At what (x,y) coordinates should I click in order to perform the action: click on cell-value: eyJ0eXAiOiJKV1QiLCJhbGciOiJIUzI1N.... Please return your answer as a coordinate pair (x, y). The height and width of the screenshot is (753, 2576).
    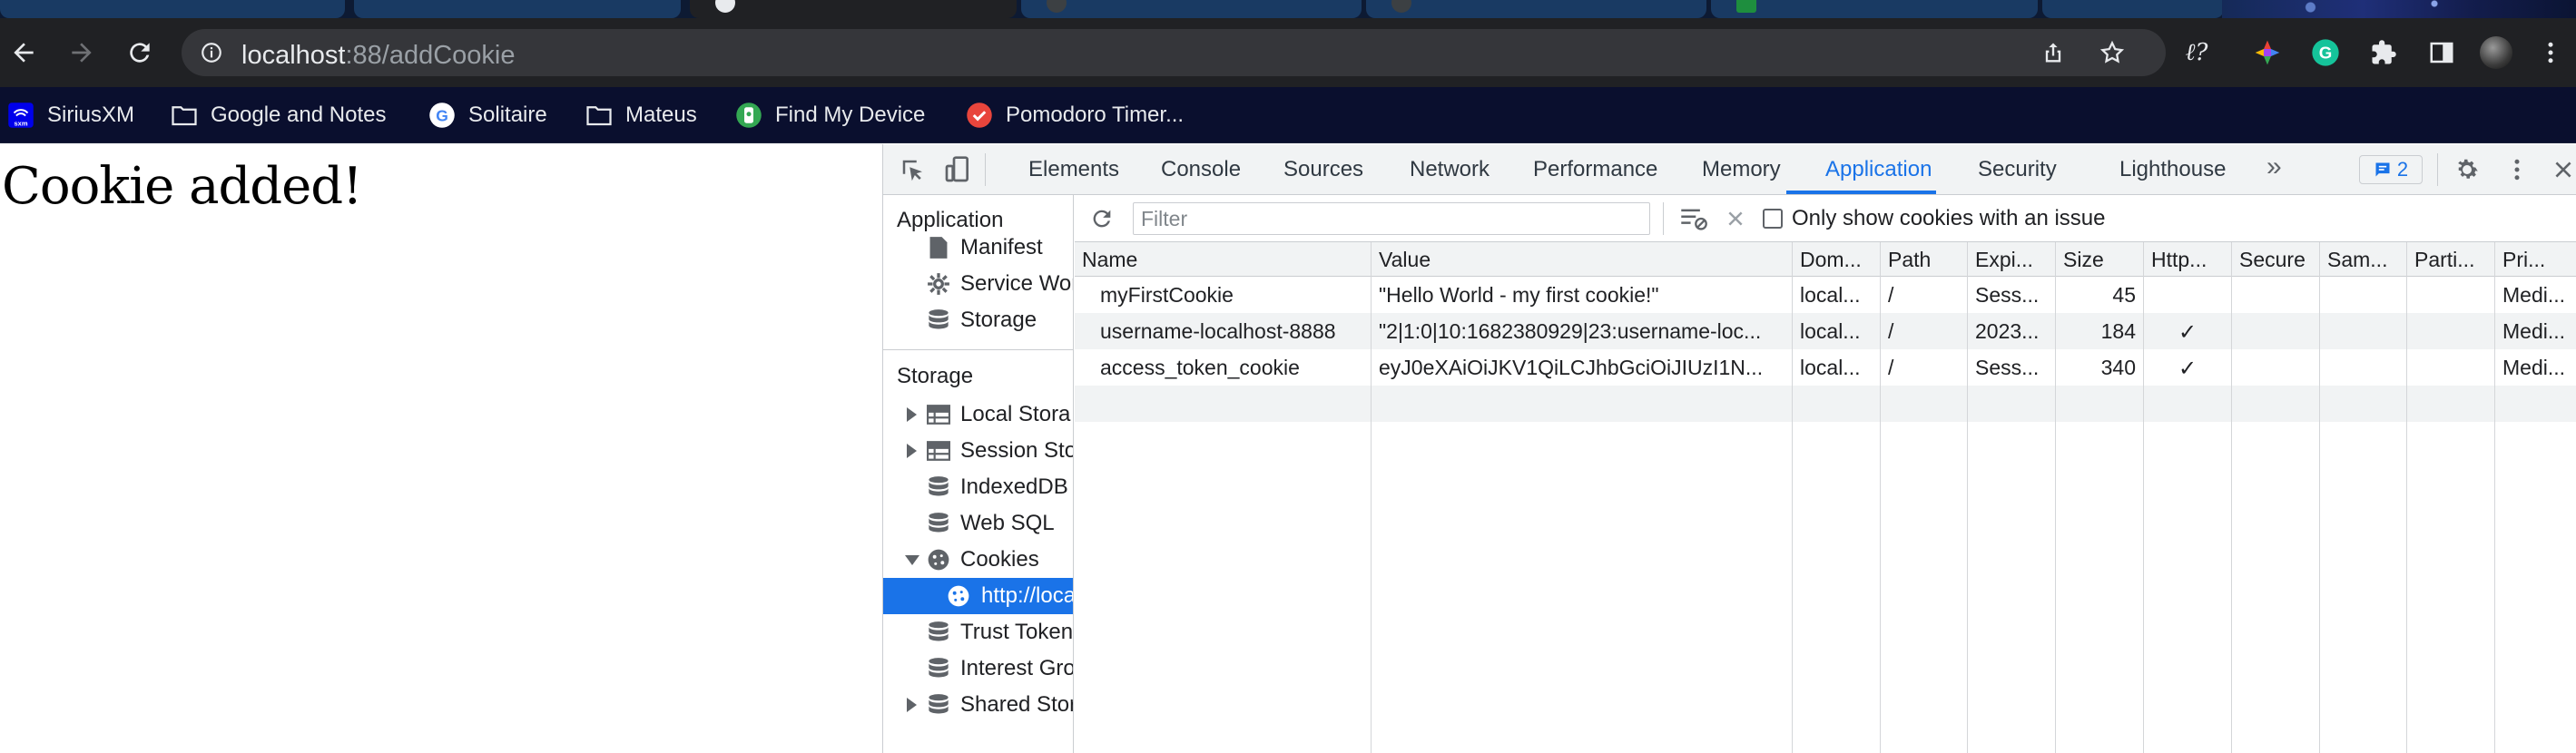
    Looking at the image, I should click on (1571, 367).